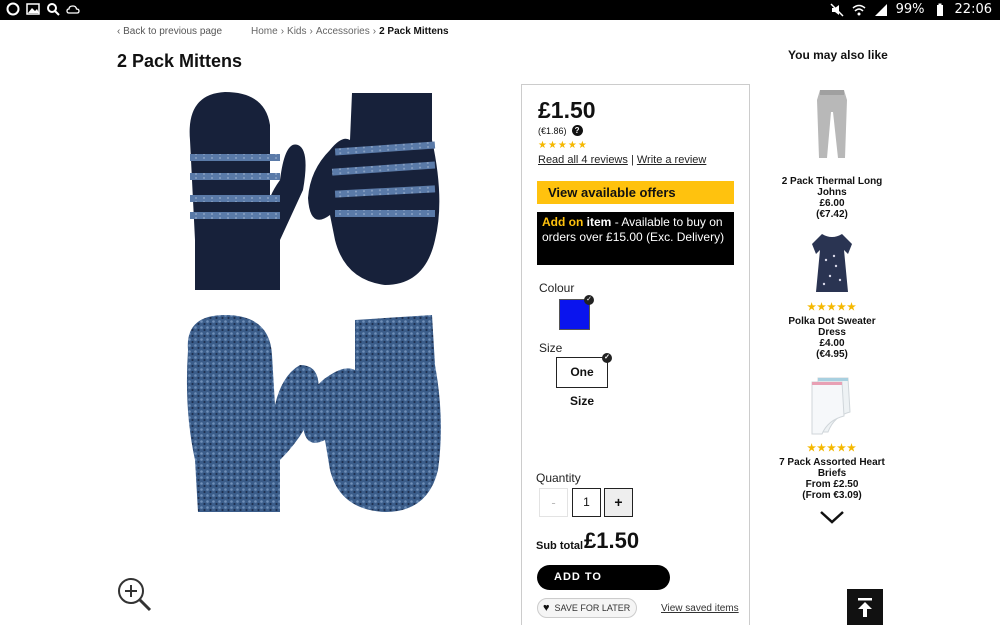  I want to click on heart-icon: ♥, so click(546, 608).